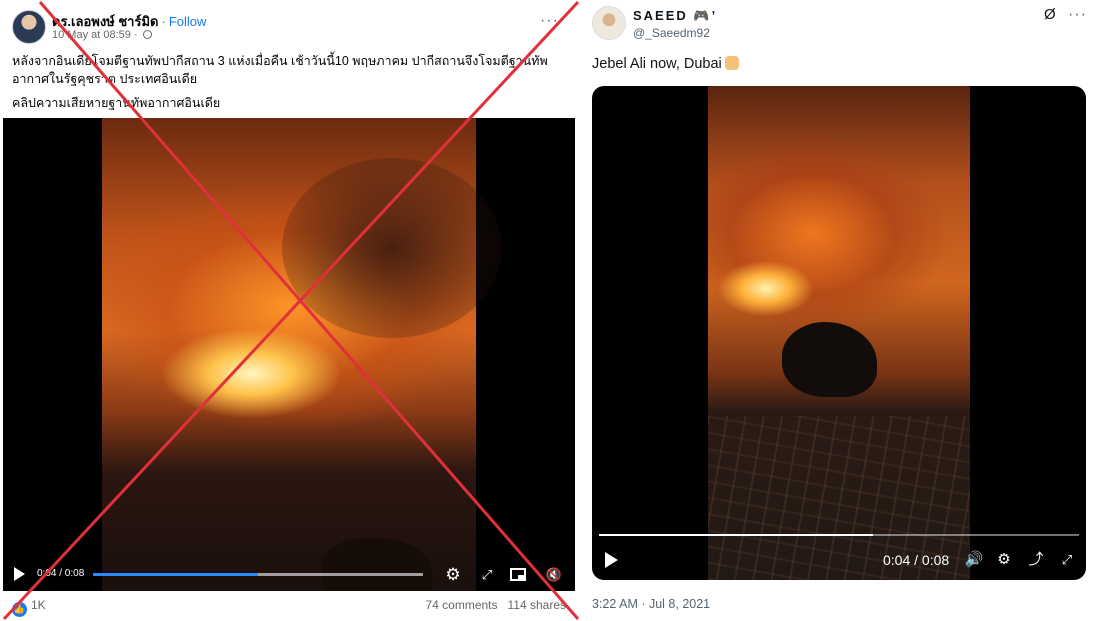 The width and height of the screenshot is (1100, 621). Describe the element at coordinates (147, 34) in the screenshot. I see `globe-icon` at that location.